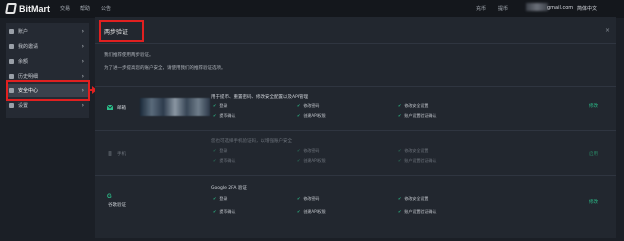 The image size is (624, 241). I want to click on settings-icon, so click(11, 105).